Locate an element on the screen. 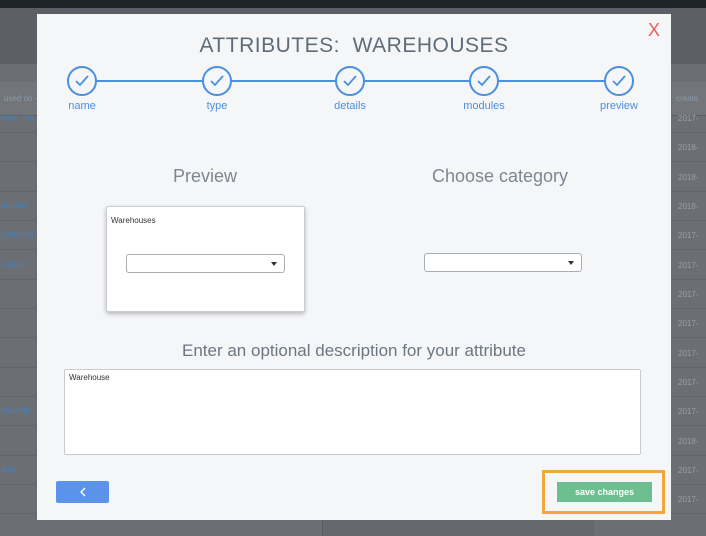 This screenshot has height=536, width=706. save-changes-button: save changes is located at coordinates (604, 492).